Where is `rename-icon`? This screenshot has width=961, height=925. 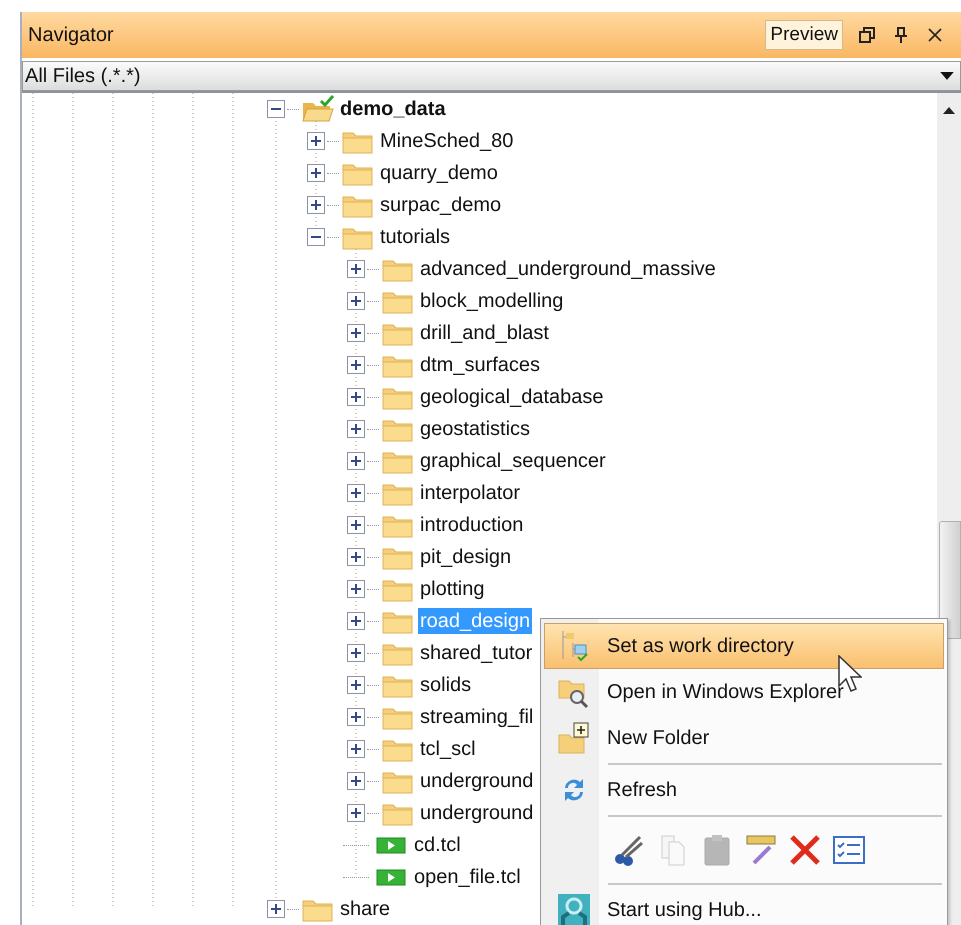
rename-icon is located at coordinates (761, 850).